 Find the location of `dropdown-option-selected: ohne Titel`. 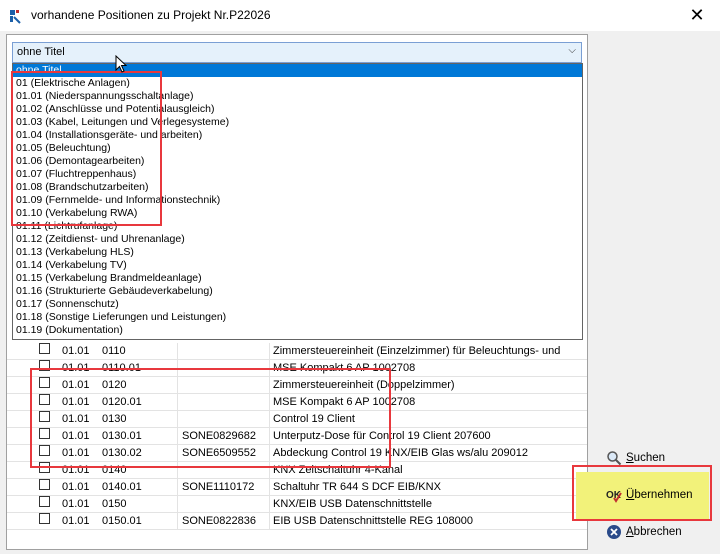

dropdown-option-selected: ohne Titel is located at coordinates (297, 70).